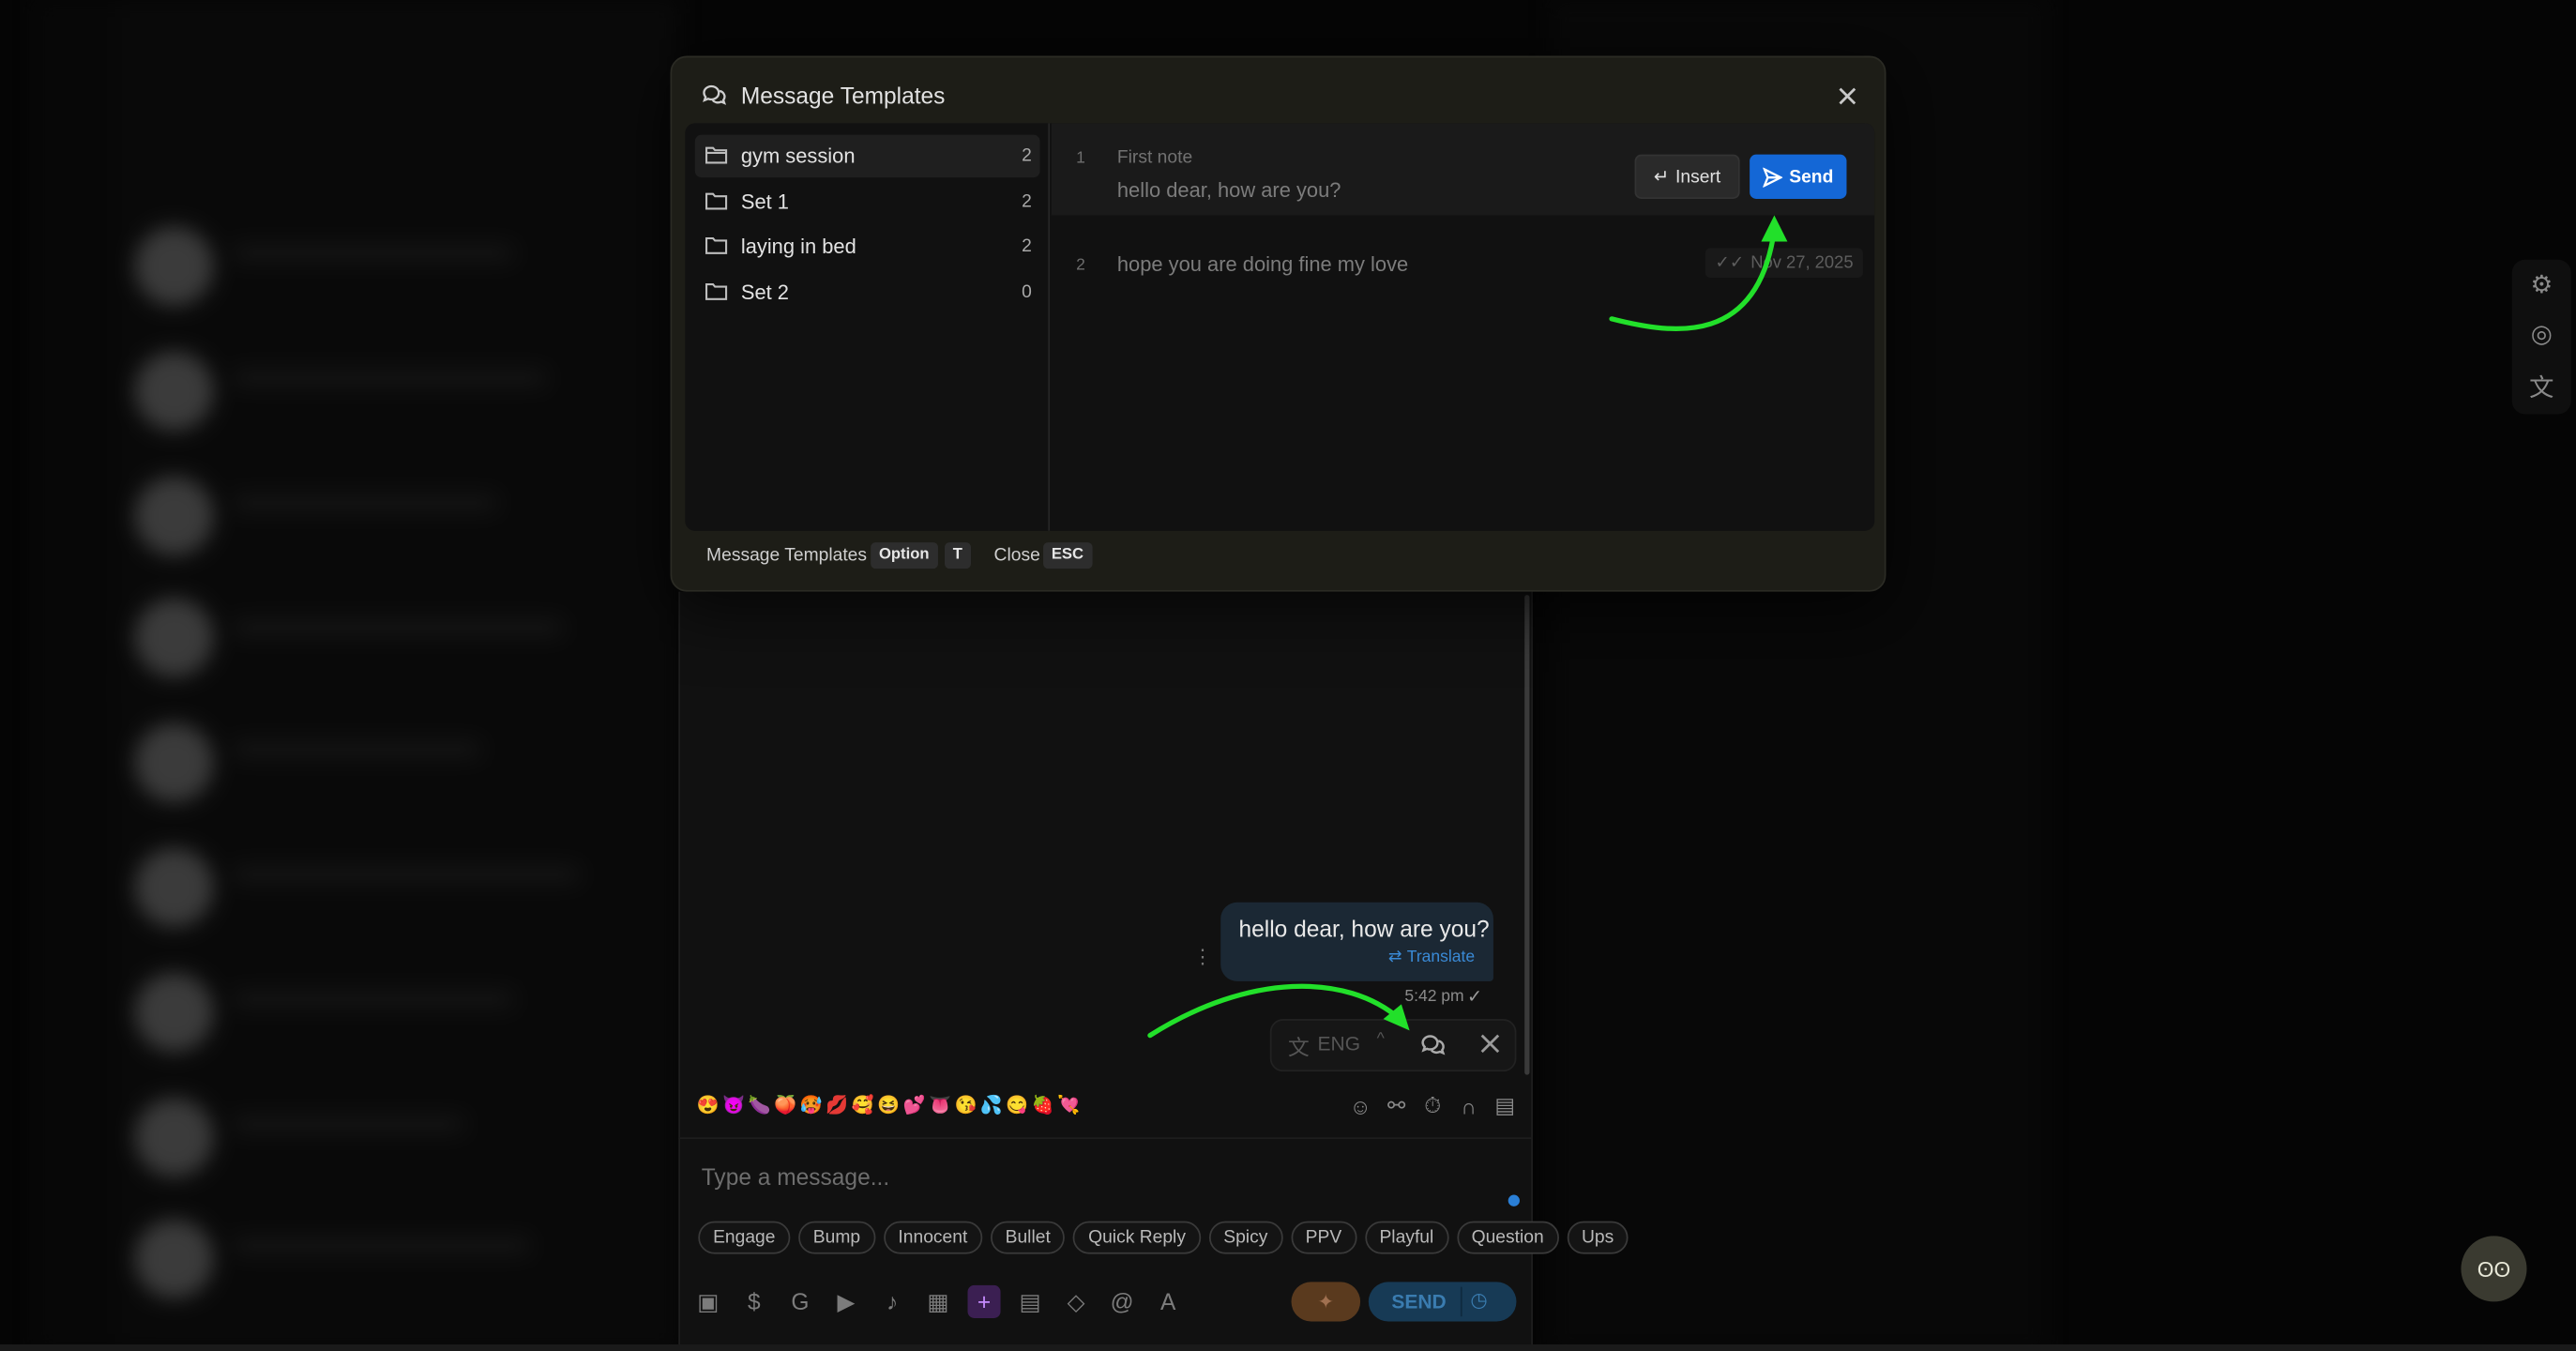 Image resolution: width=2576 pixels, height=1351 pixels. What do you see at coordinates (764, 293) in the screenshot?
I see `folder-name: Set 2` at bounding box center [764, 293].